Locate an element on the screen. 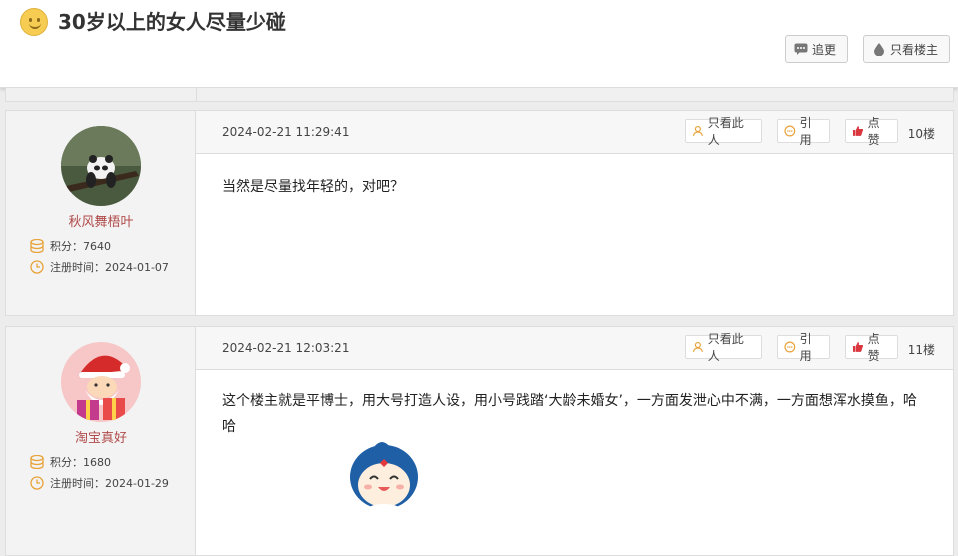  follow-button: 追更 is located at coordinates (816, 49).